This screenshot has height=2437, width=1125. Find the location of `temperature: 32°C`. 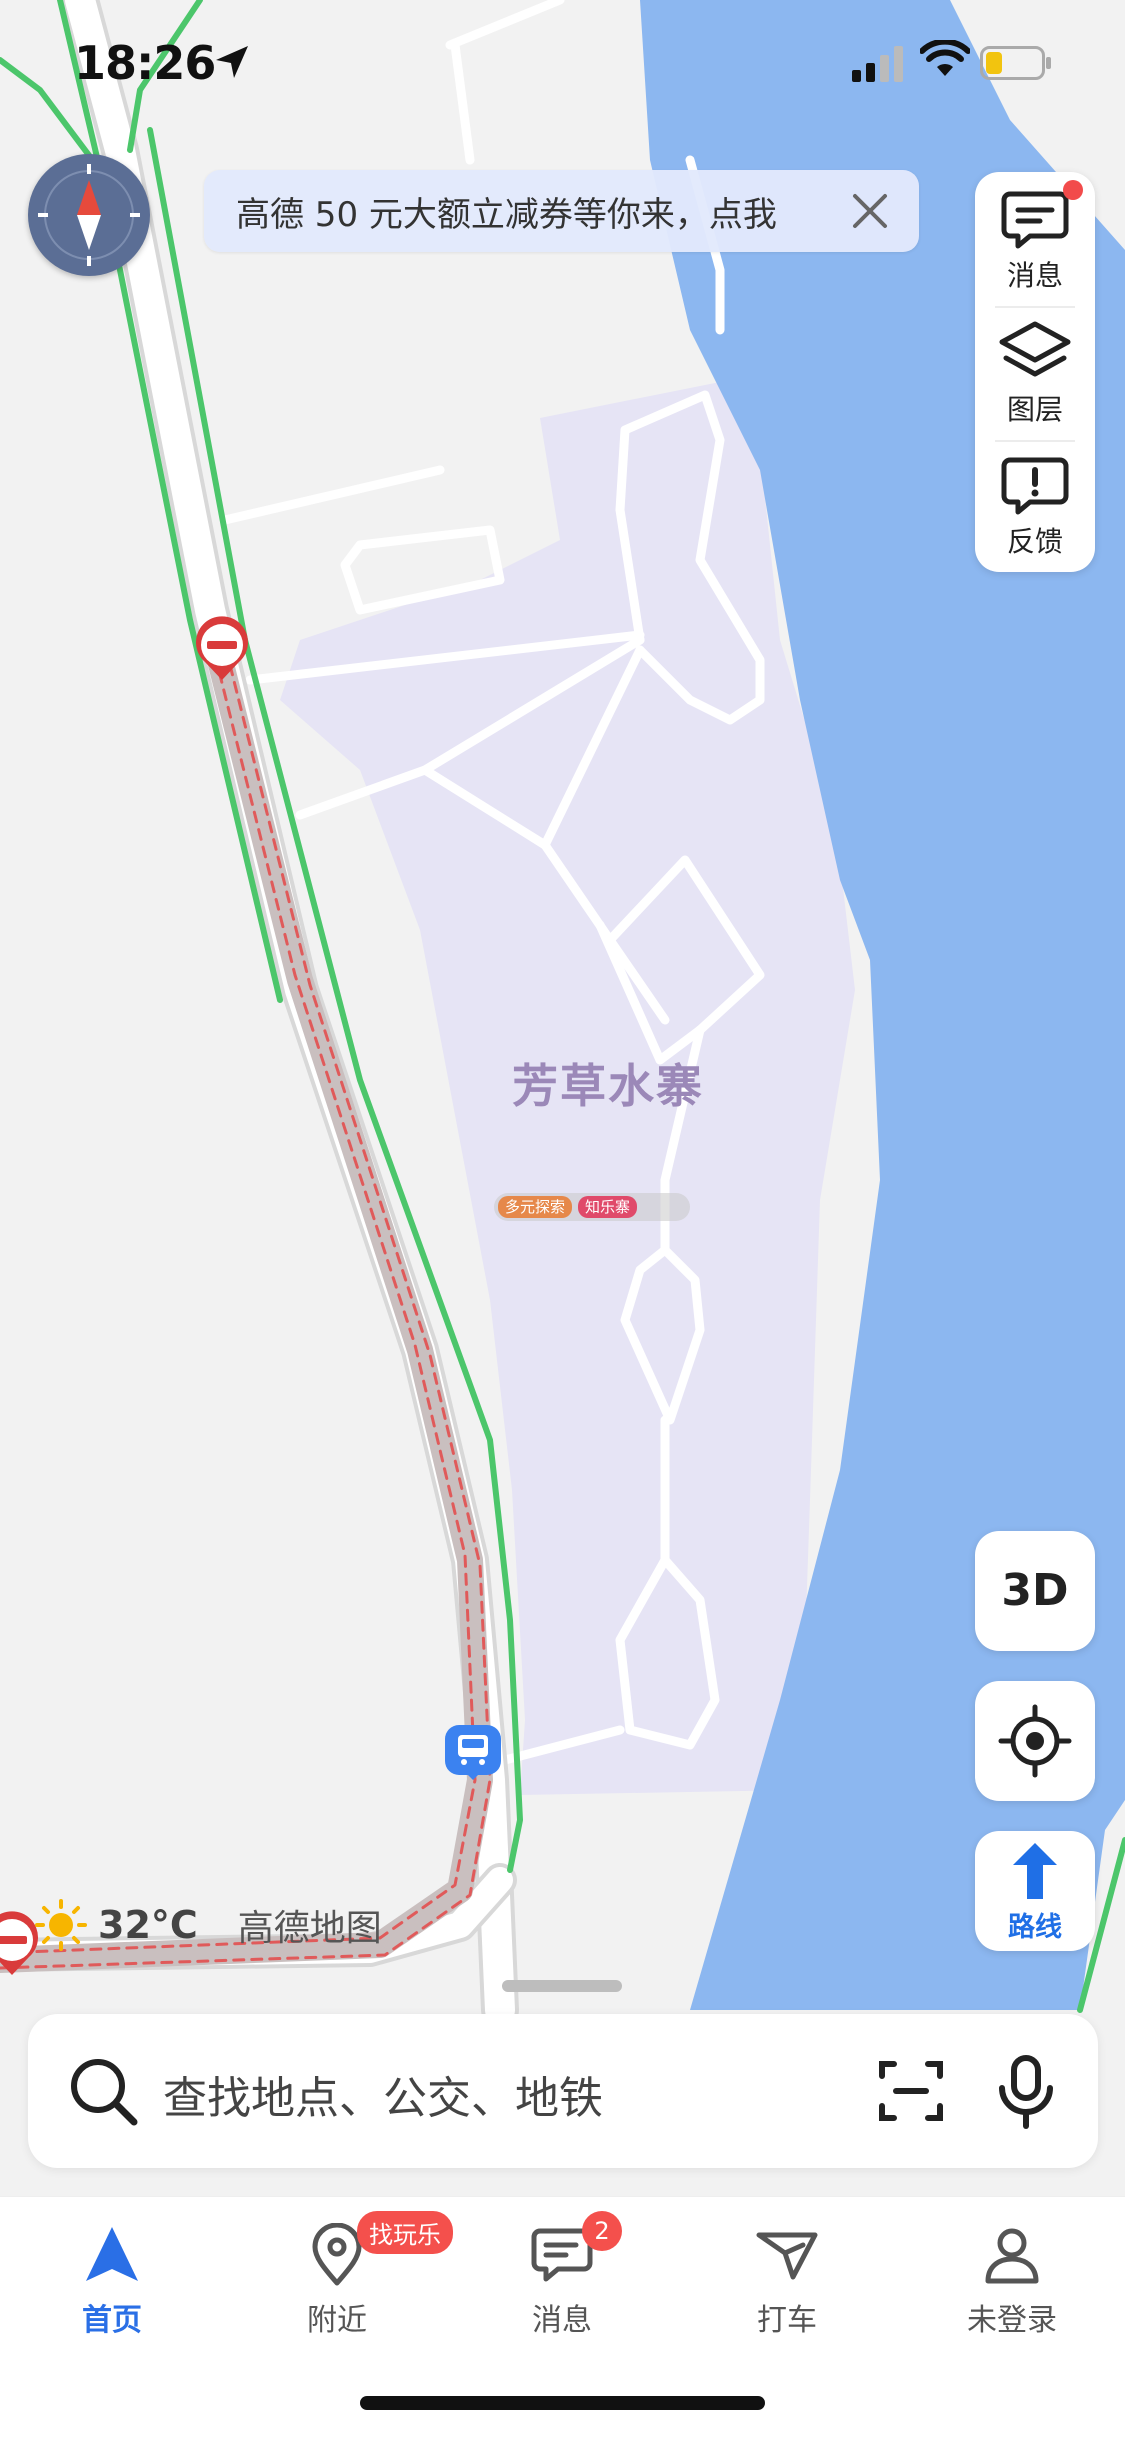

temperature: 32°C is located at coordinates (148, 1925).